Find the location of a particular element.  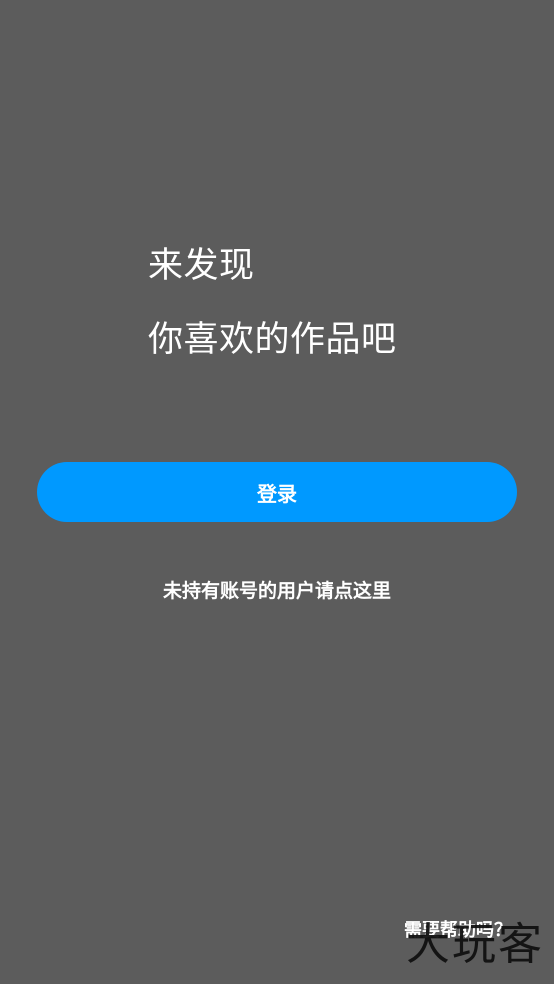

login-button: 登录 is located at coordinates (277, 492).